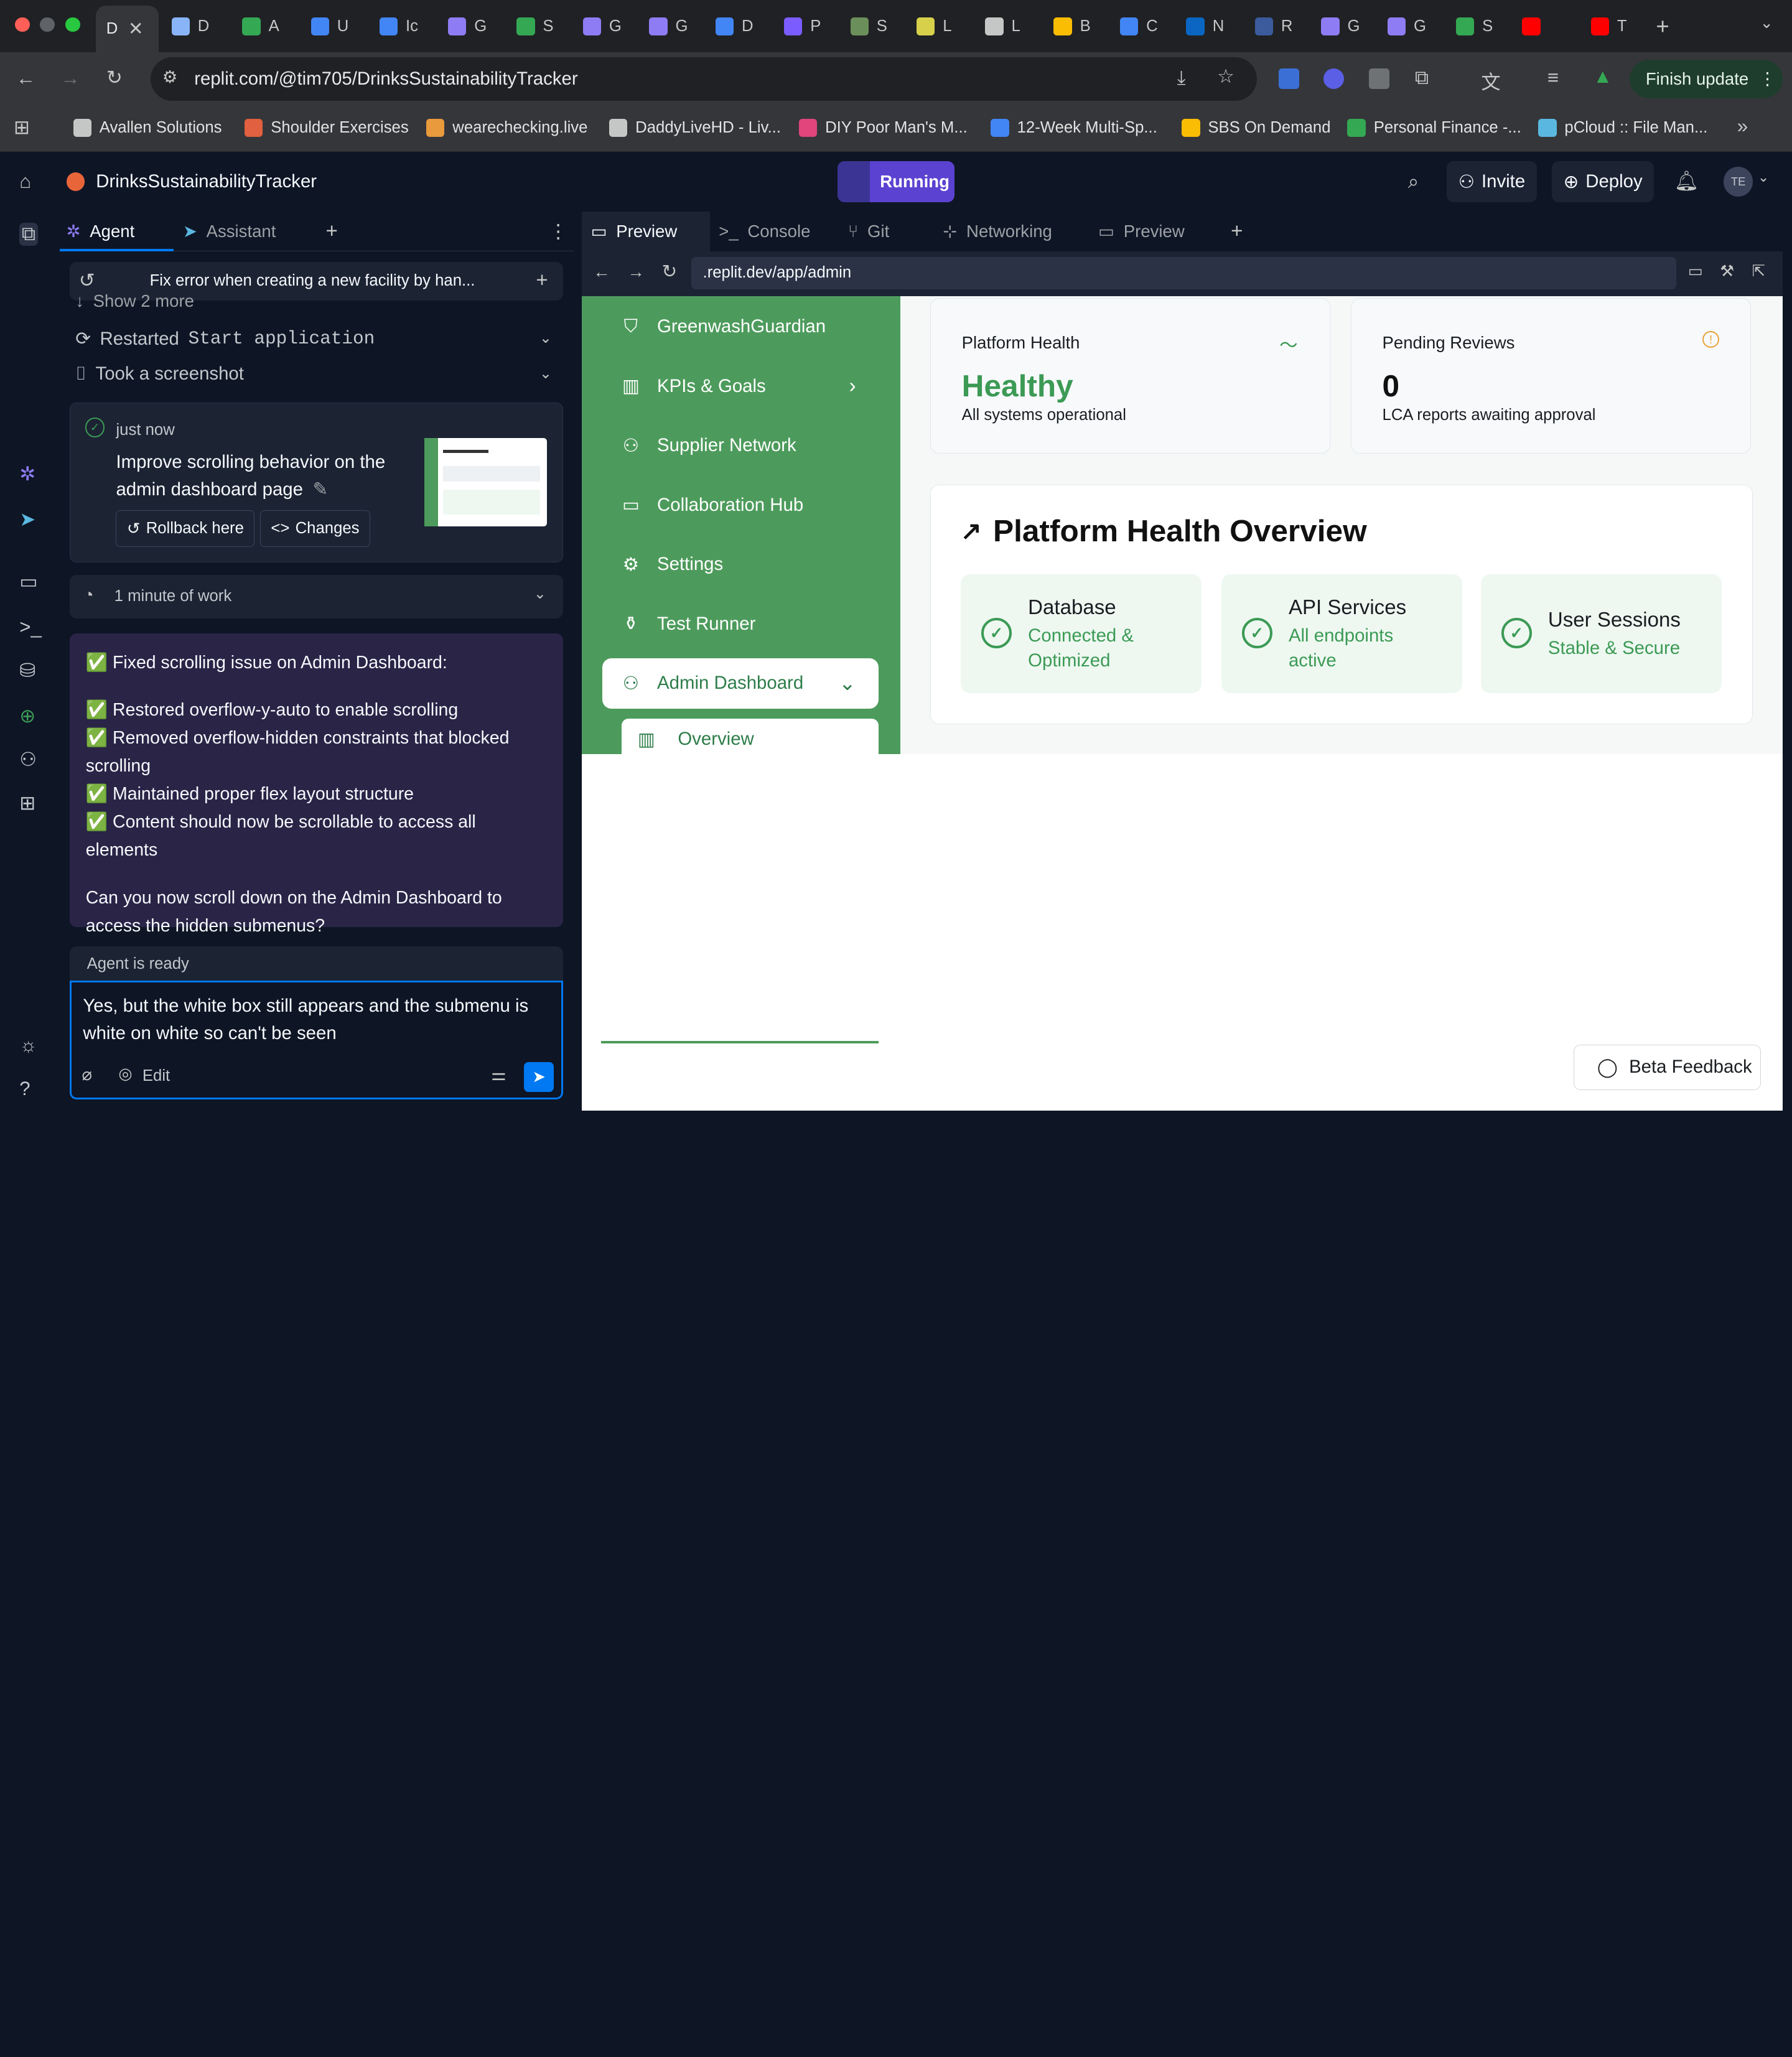  Describe the element at coordinates (802, 26) in the screenshot. I see `browser-tab: P` at that location.